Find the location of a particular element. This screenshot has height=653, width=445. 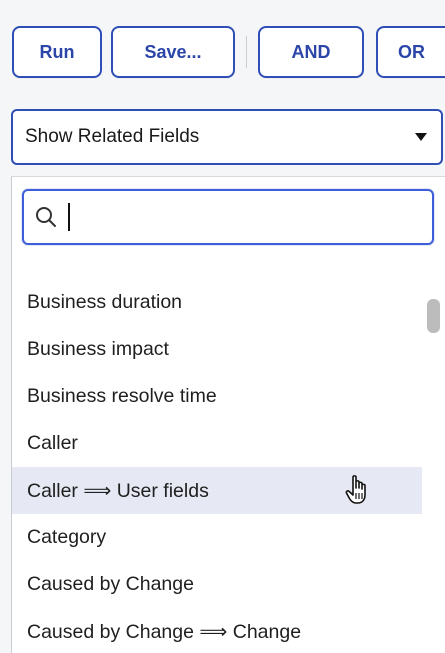

list-item: Business resolve time is located at coordinates (217, 396).